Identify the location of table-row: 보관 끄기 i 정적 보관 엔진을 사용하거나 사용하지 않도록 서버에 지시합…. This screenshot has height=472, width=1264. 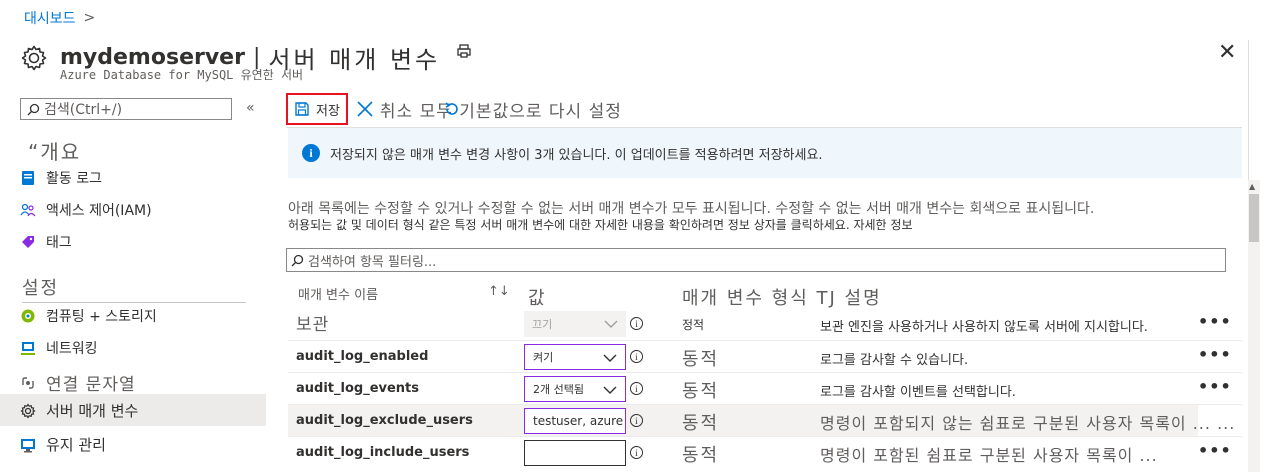
(759, 324).